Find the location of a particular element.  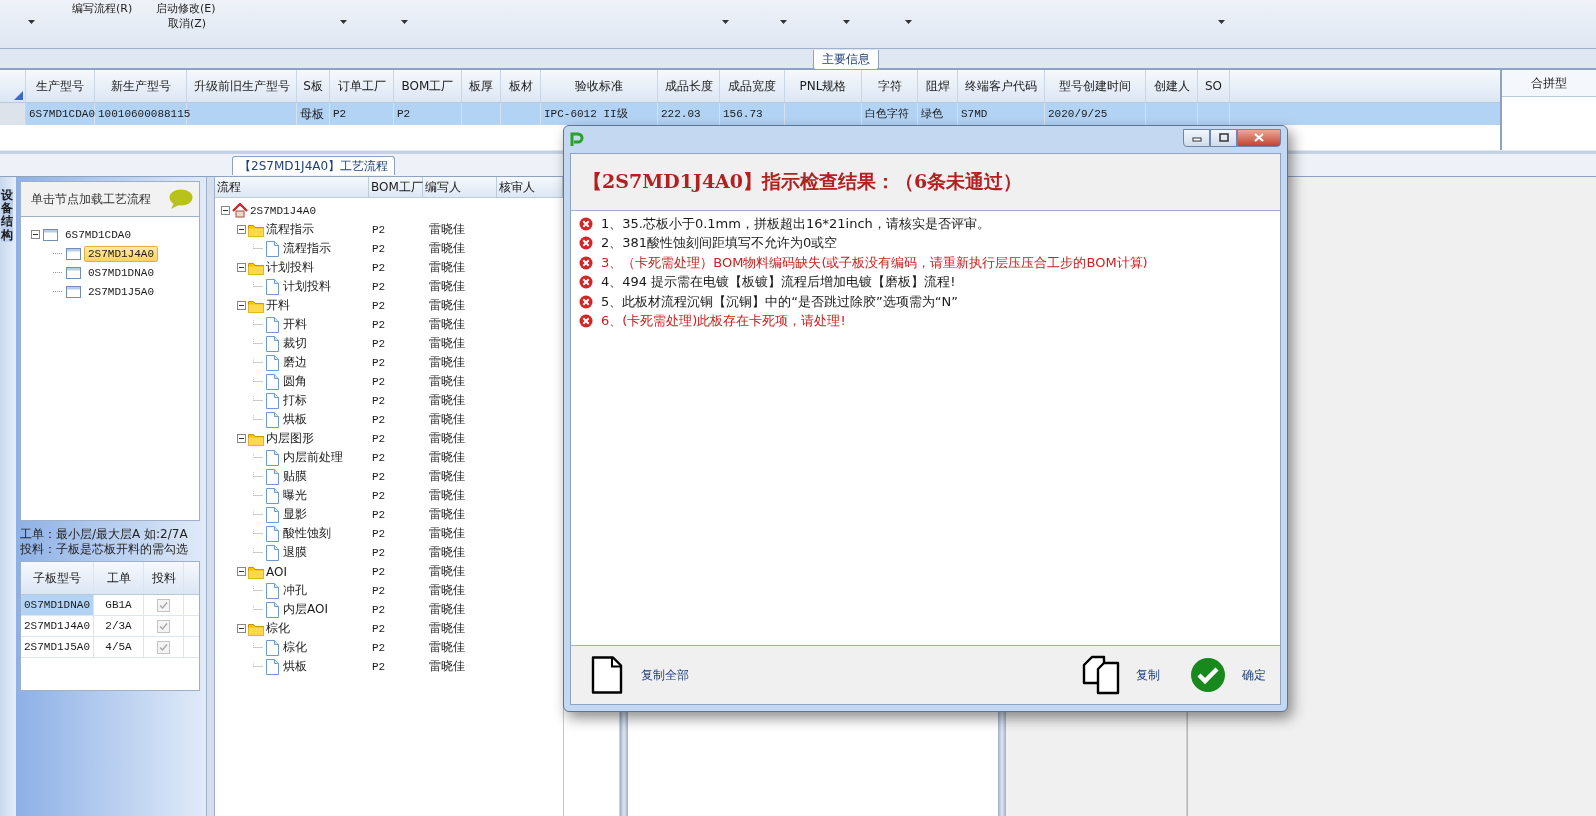

minimize-button is located at coordinates (1196, 137).